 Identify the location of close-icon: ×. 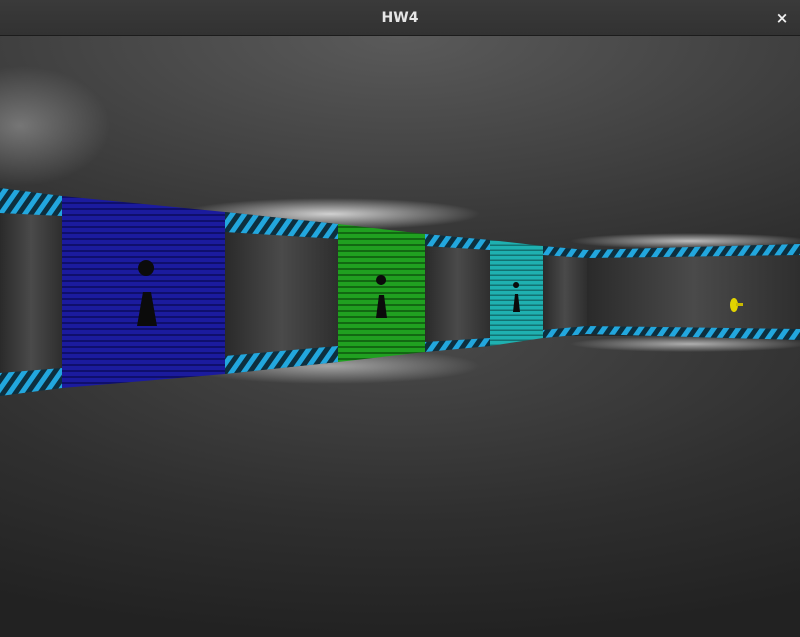
(782, 18).